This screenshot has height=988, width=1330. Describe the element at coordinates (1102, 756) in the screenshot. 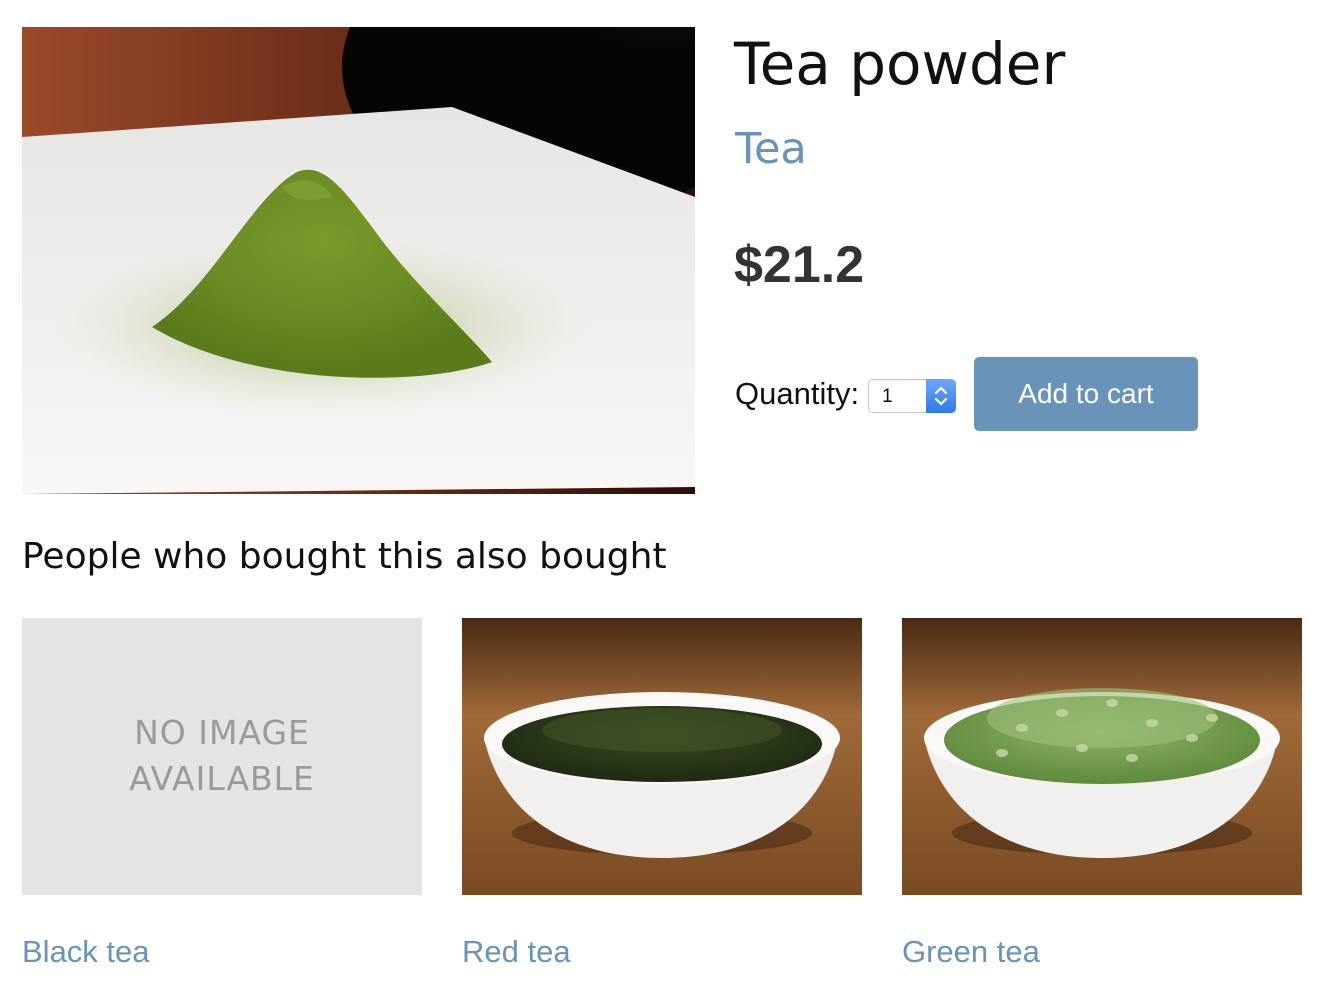

I see `genmaicha-bowl-photo` at that location.